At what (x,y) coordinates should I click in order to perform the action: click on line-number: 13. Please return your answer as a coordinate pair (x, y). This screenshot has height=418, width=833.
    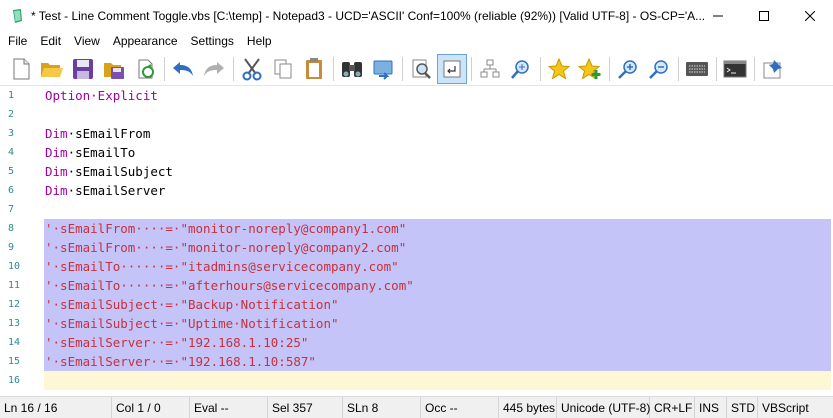
    Looking at the image, I should click on (14, 323).